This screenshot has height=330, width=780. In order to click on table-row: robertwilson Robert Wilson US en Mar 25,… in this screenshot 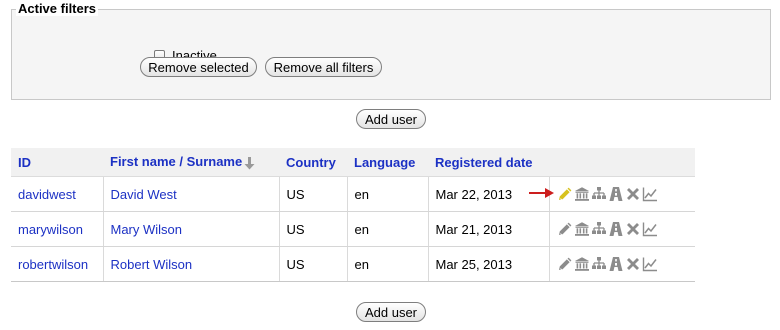, I will do `click(353, 264)`.